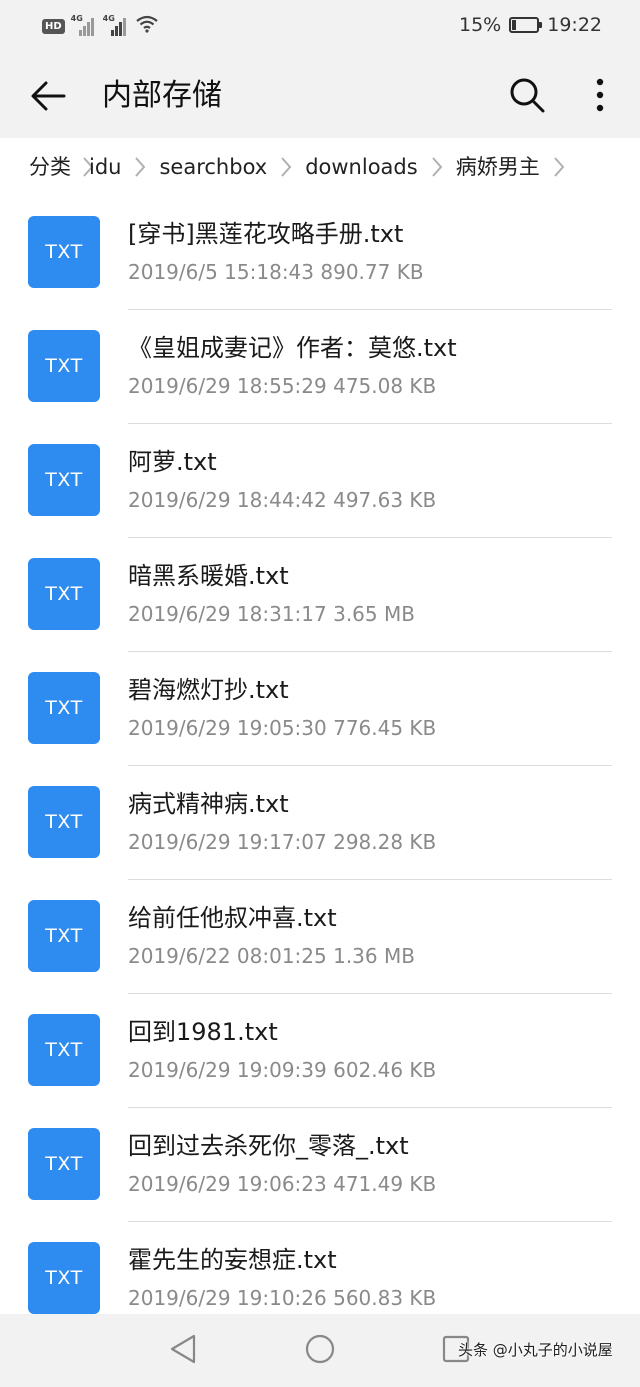  I want to click on search-icon, so click(527, 97).